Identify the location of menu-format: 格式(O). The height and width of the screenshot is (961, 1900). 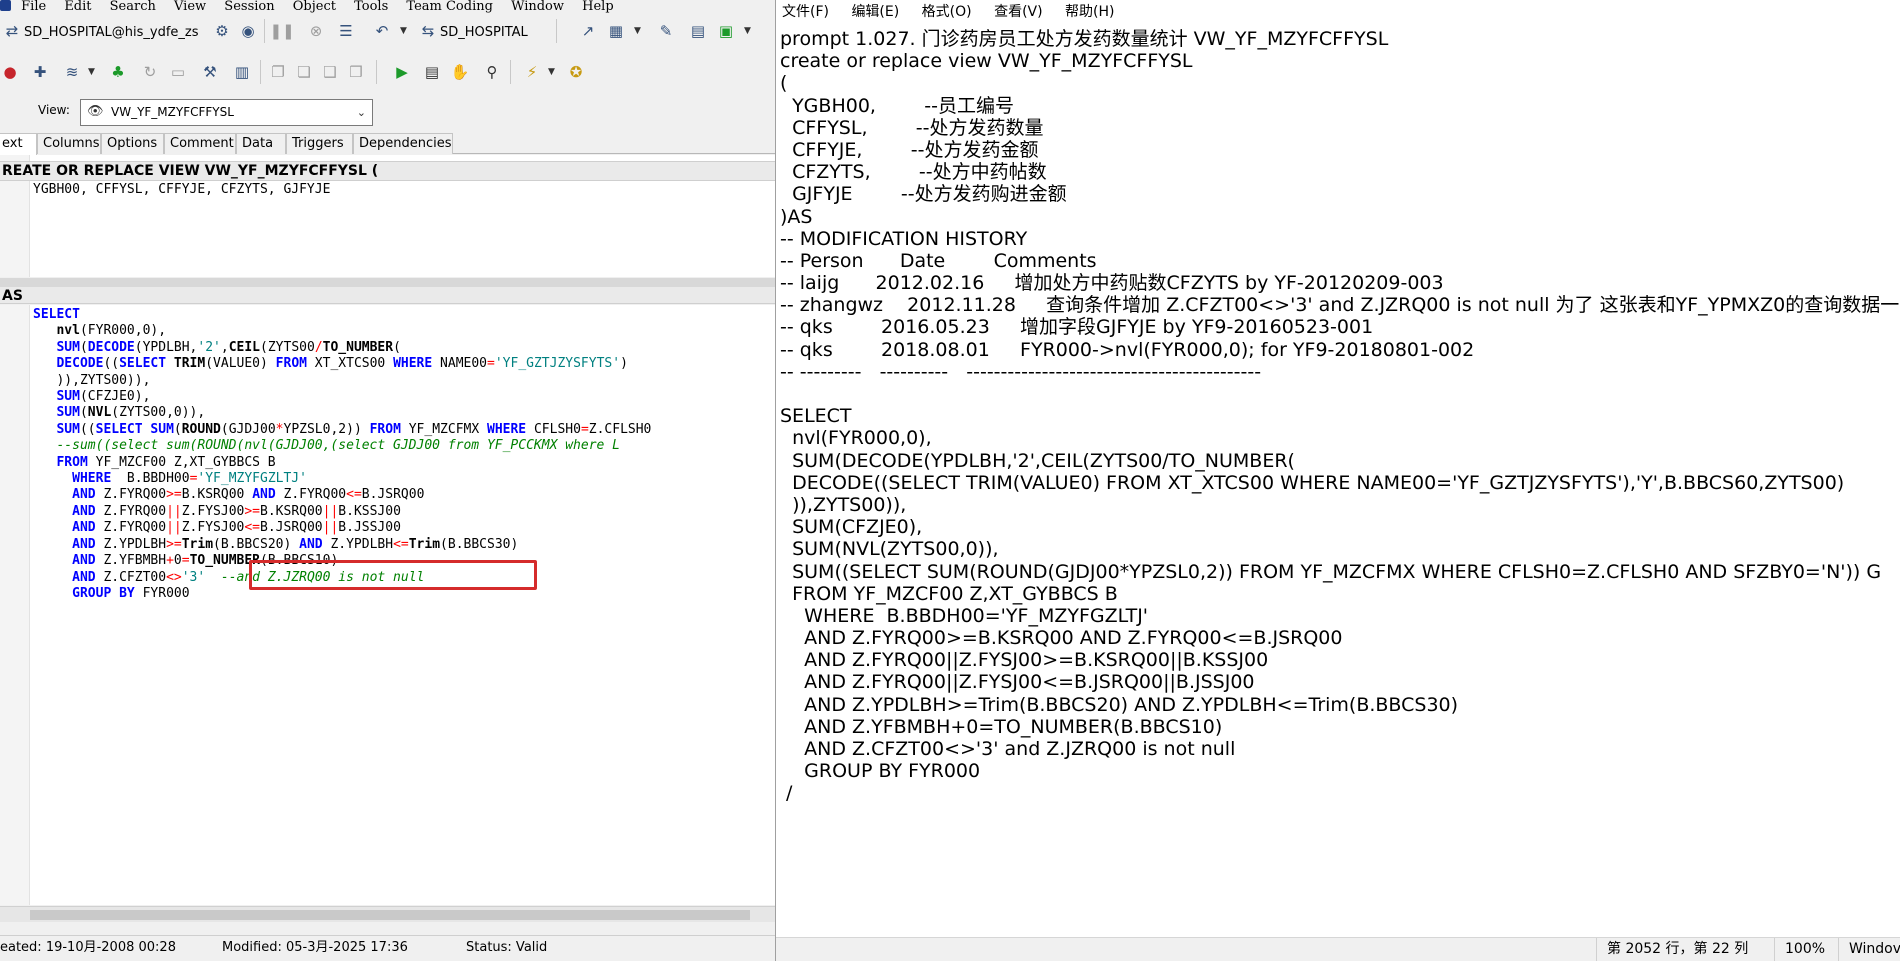
(947, 12).